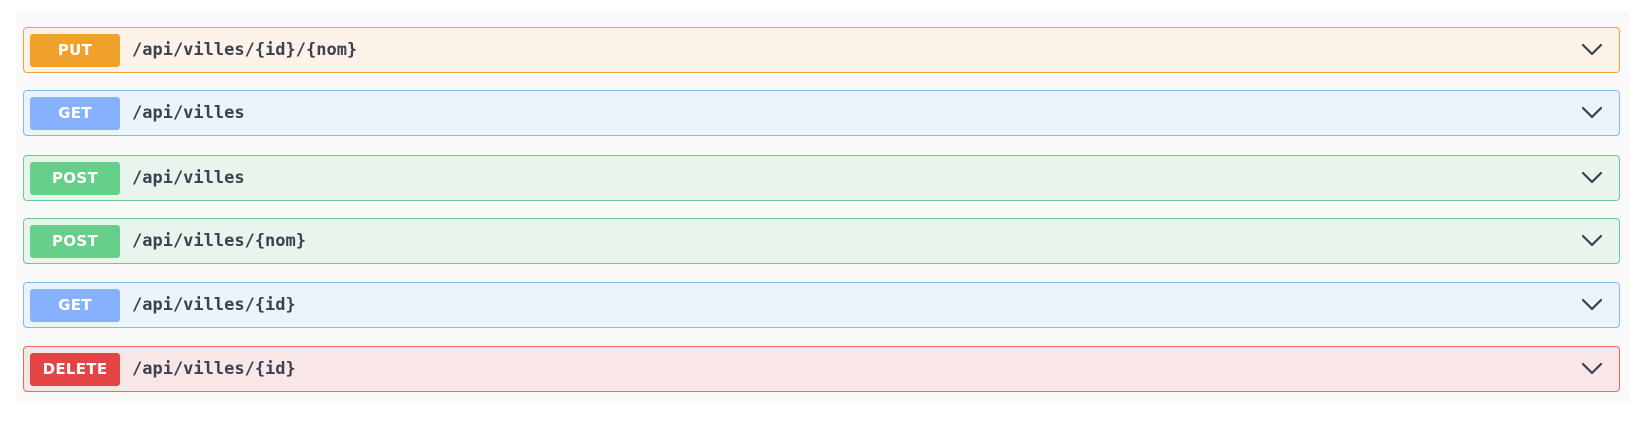 Image resolution: width=1646 pixels, height=422 pixels. I want to click on operation-row-get-villes: GET /api/villes, so click(821, 113).